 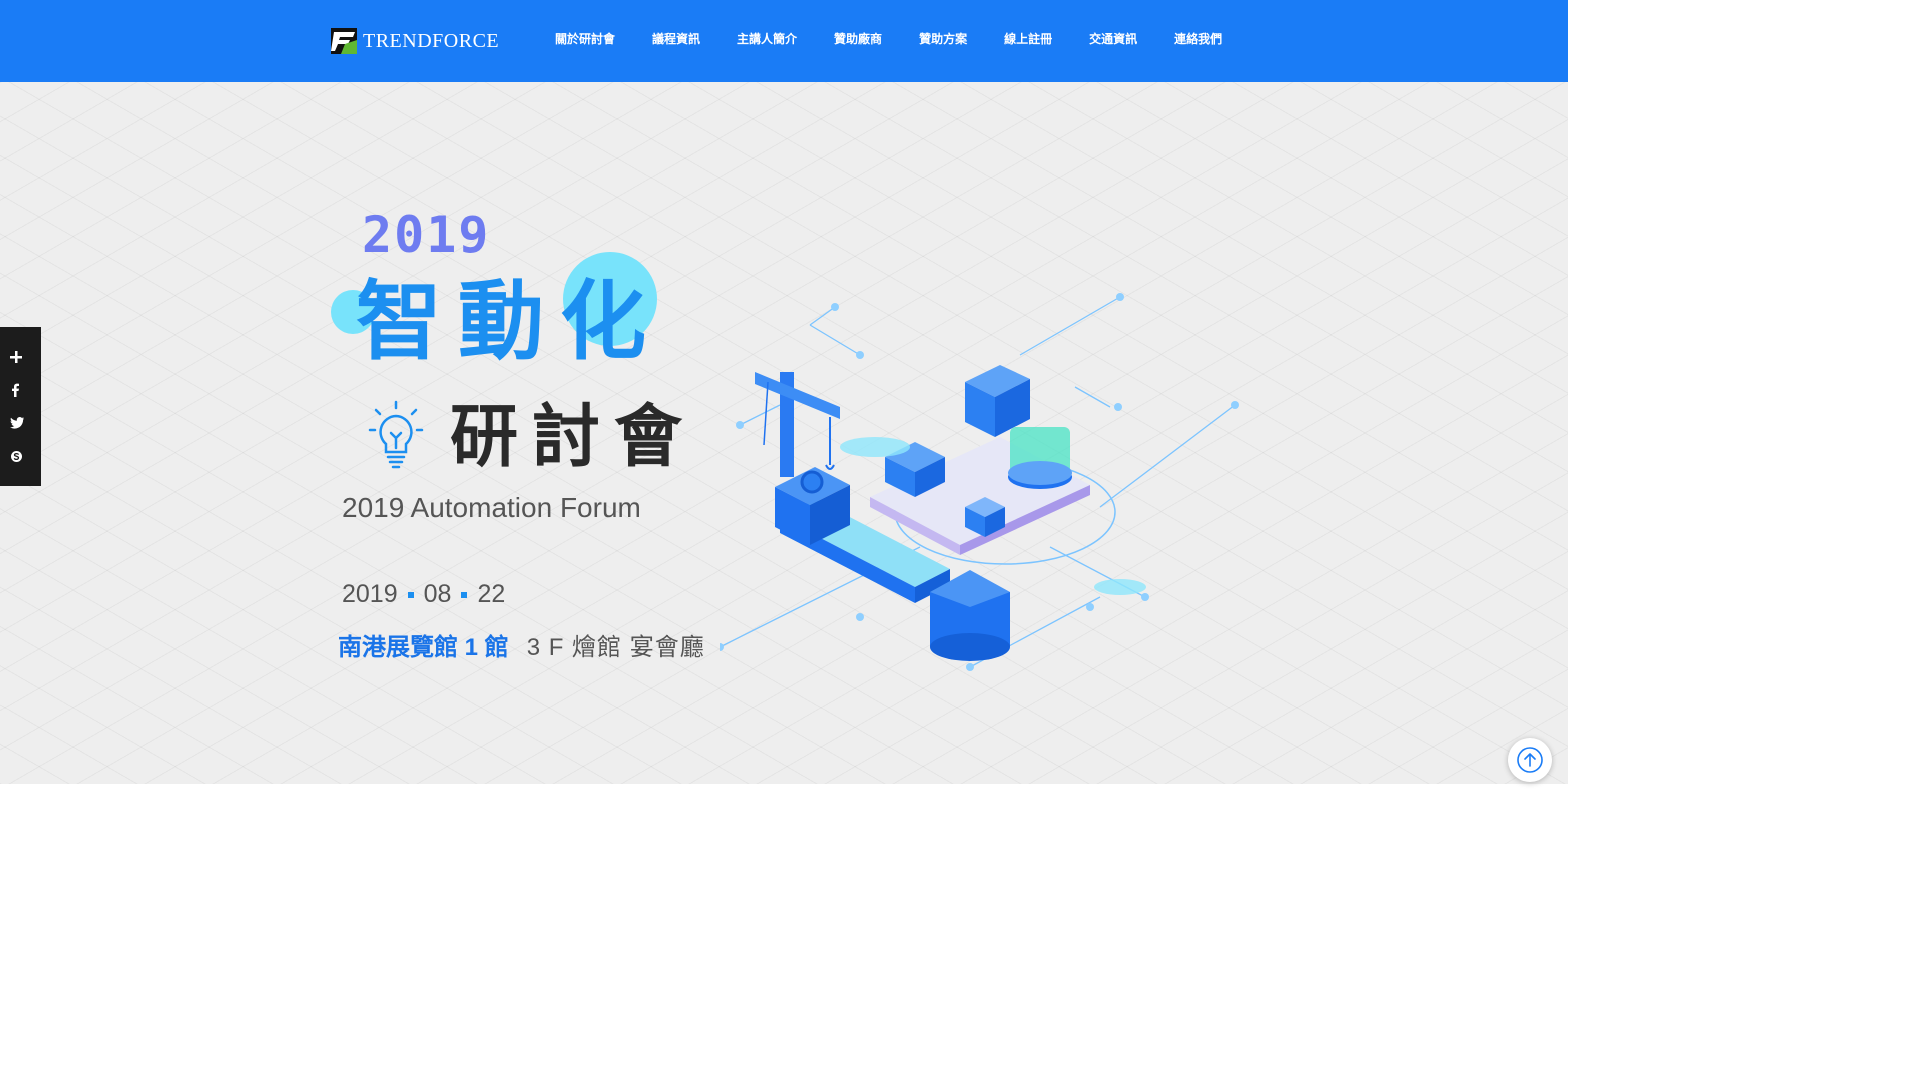 I want to click on share-plus-button, so click(x=20, y=357).